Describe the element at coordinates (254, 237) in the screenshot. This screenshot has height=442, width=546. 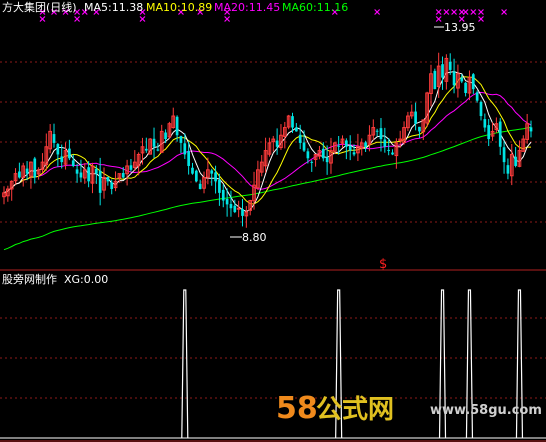
I see `low-price-label: 8.80` at that location.